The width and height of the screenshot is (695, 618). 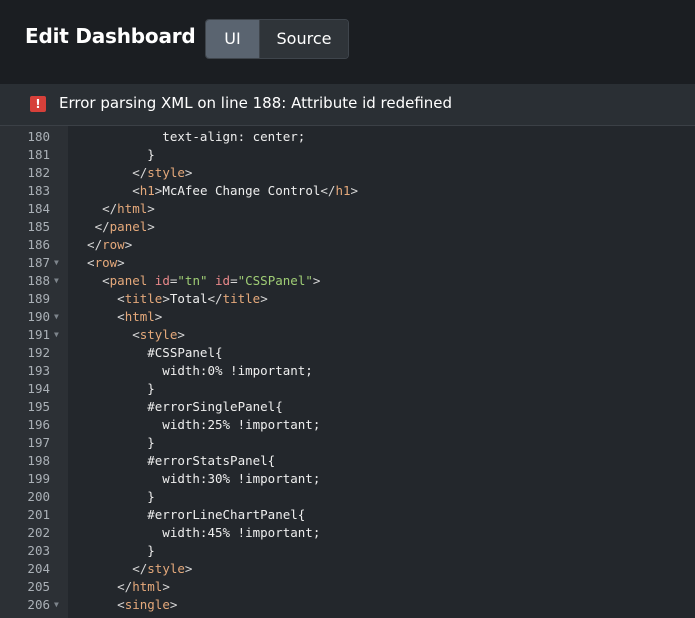 I want to click on app-header: Edit Dashboard UI Source, so click(x=347, y=42).